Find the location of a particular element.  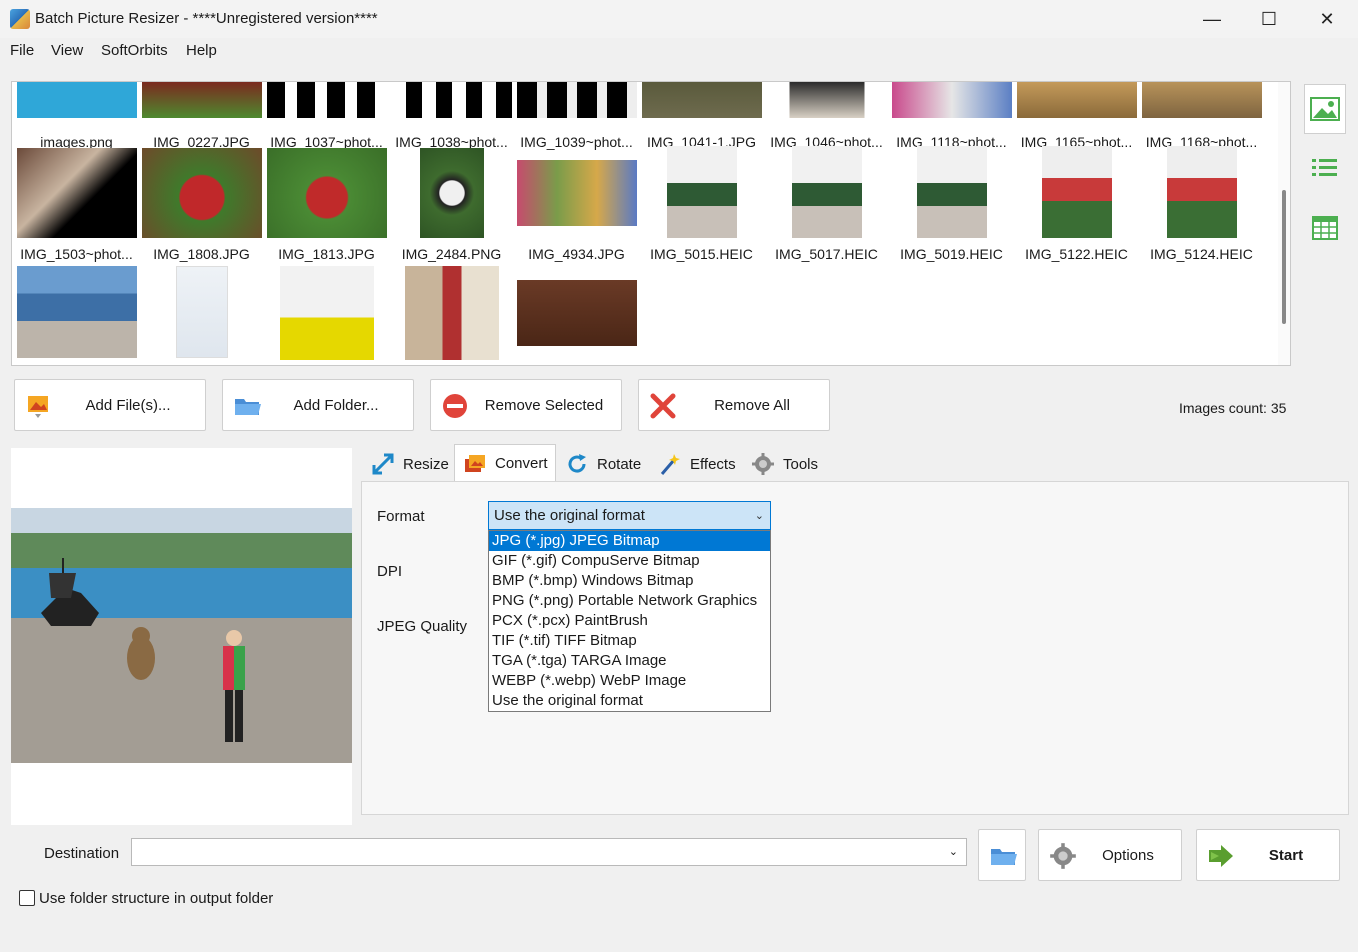

format-select: Use the original format ⌄ is located at coordinates (629, 515).